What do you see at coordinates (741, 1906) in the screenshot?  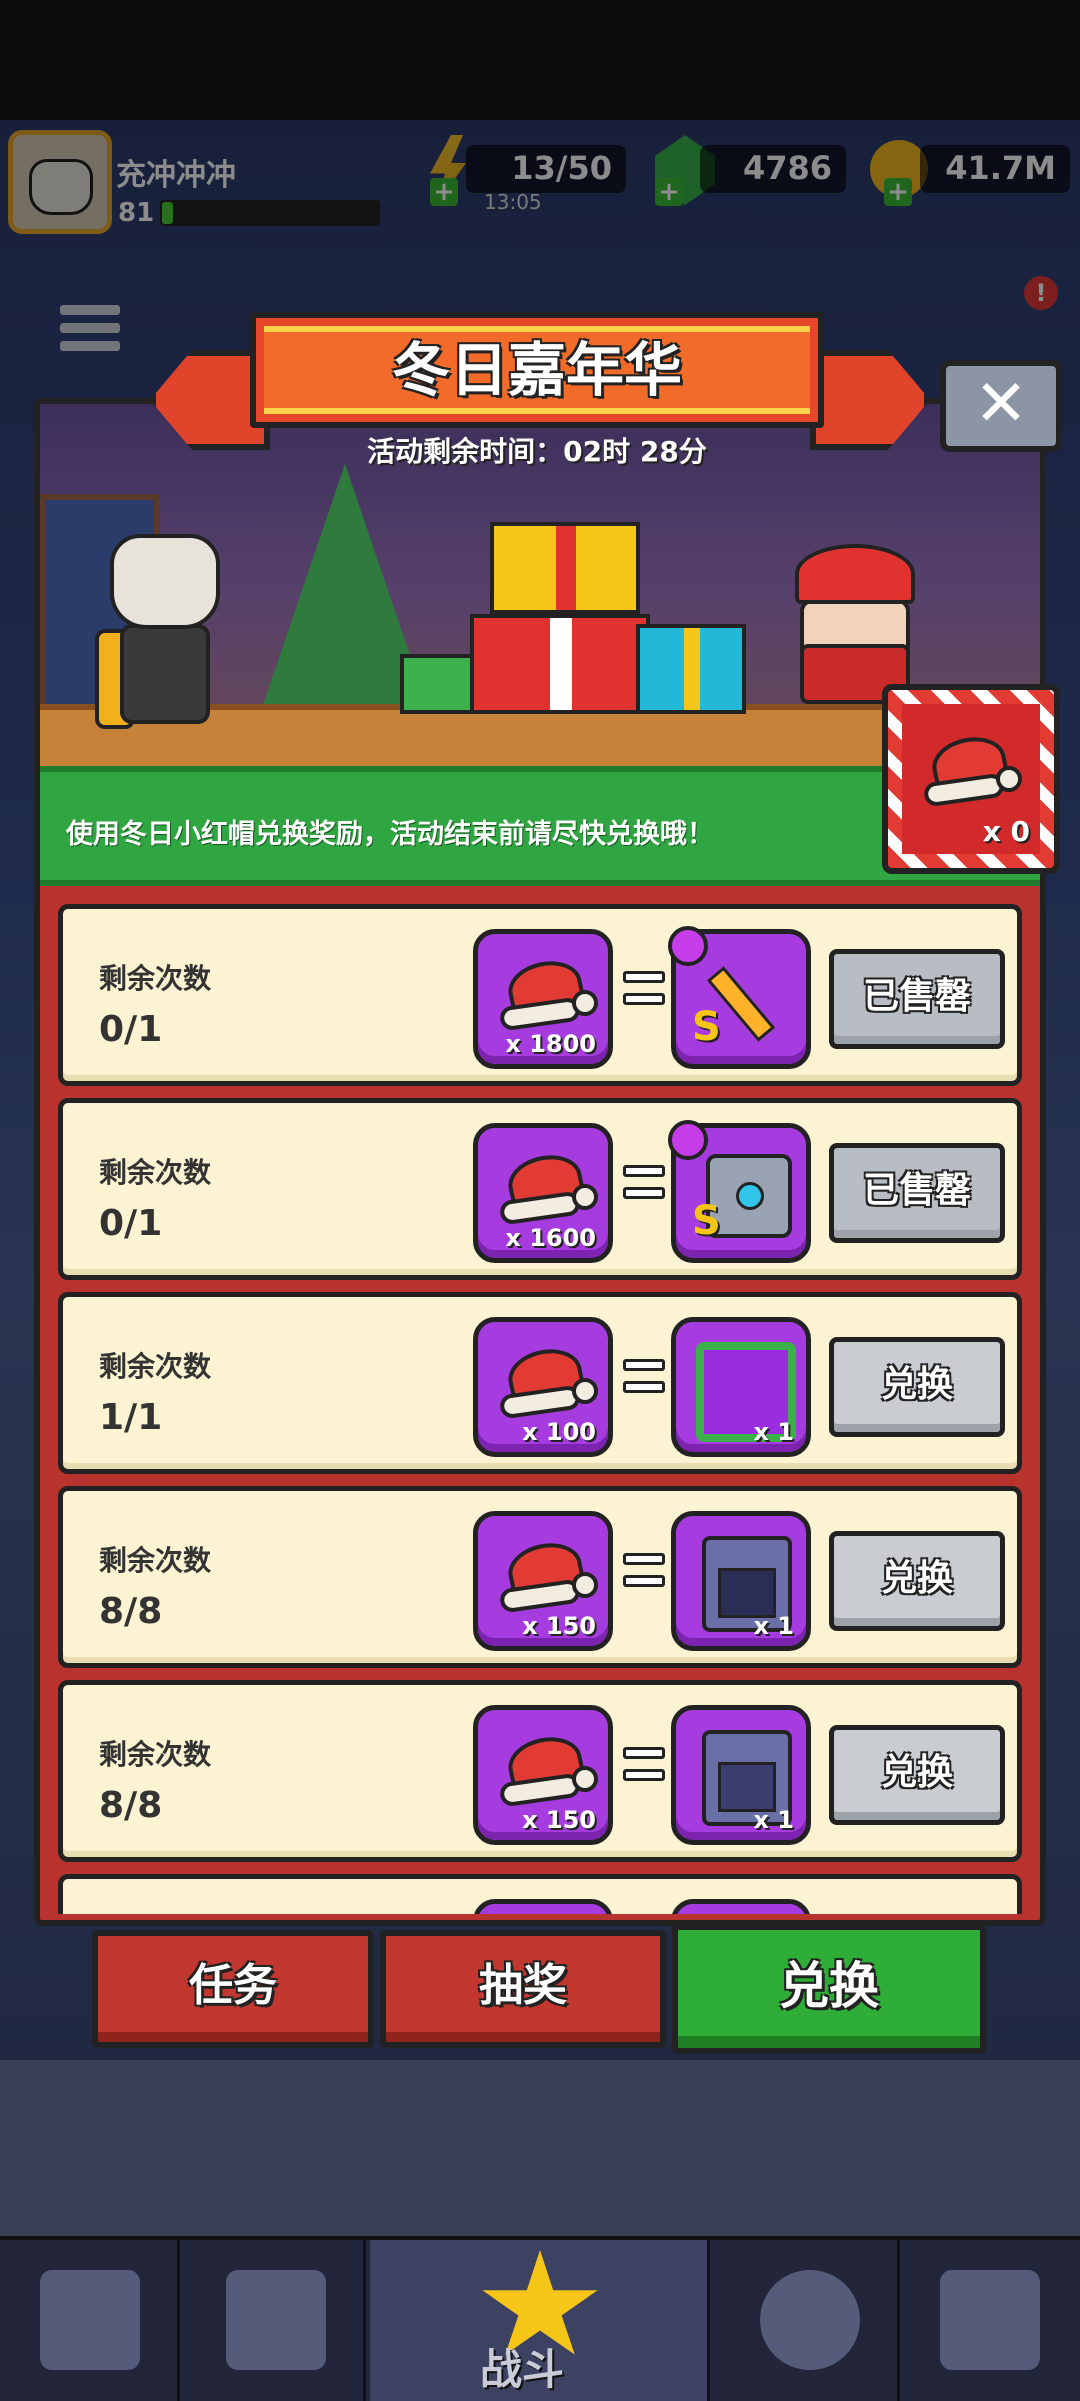 I see `reward-slot` at bounding box center [741, 1906].